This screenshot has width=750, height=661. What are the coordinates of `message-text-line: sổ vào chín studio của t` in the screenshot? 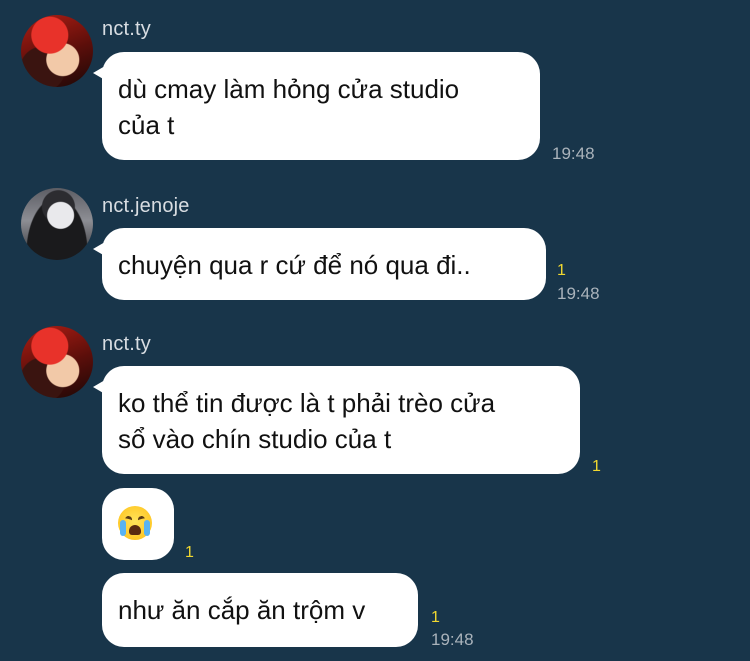 It's located at (255, 439).